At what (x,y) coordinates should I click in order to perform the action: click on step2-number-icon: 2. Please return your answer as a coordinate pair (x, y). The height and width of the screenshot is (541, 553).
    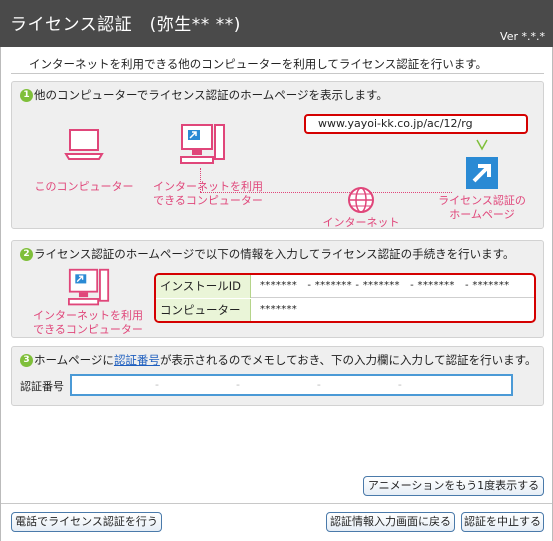
    Looking at the image, I should click on (26, 254).